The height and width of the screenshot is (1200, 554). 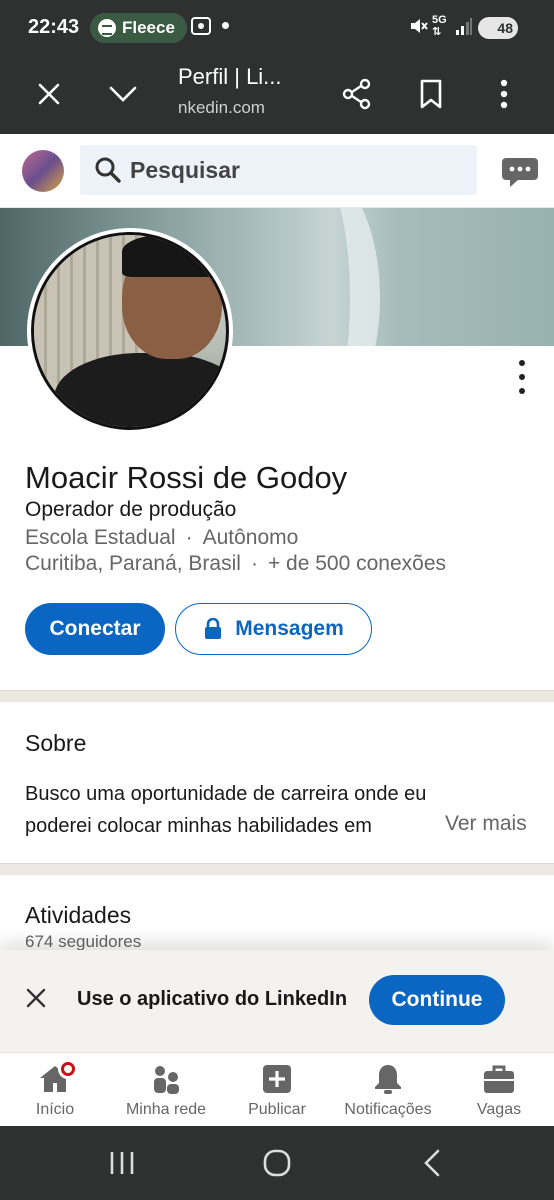 What do you see at coordinates (100, 537) in the screenshot?
I see `profile-school: Escola Estadual` at bounding box center [100, 537].